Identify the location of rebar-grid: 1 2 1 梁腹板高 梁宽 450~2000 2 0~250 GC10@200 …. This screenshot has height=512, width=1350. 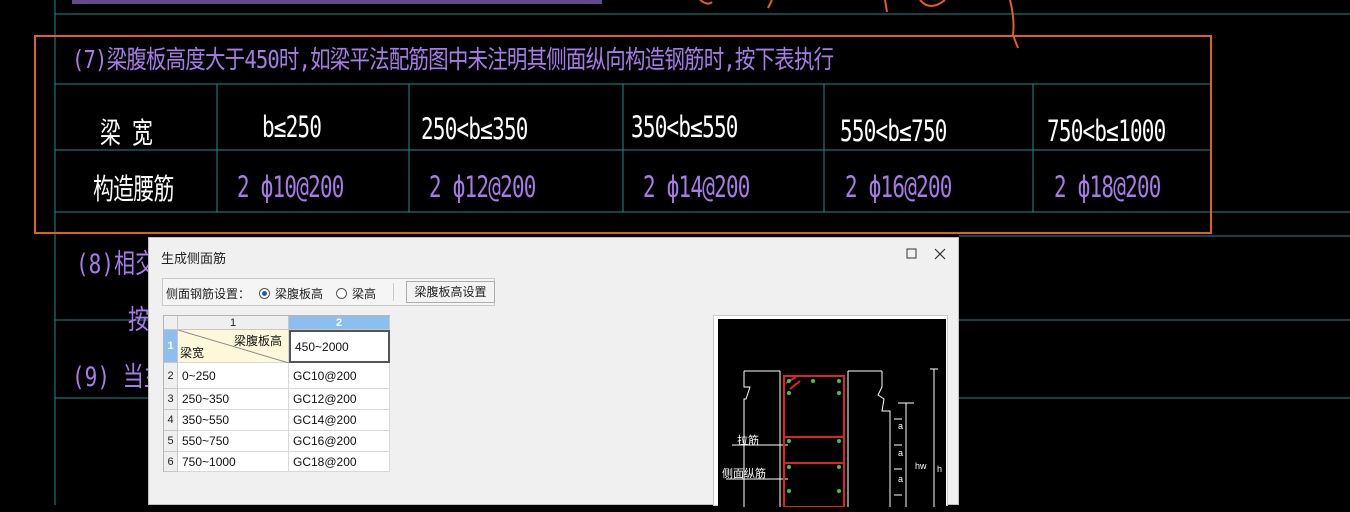
(276, 393).